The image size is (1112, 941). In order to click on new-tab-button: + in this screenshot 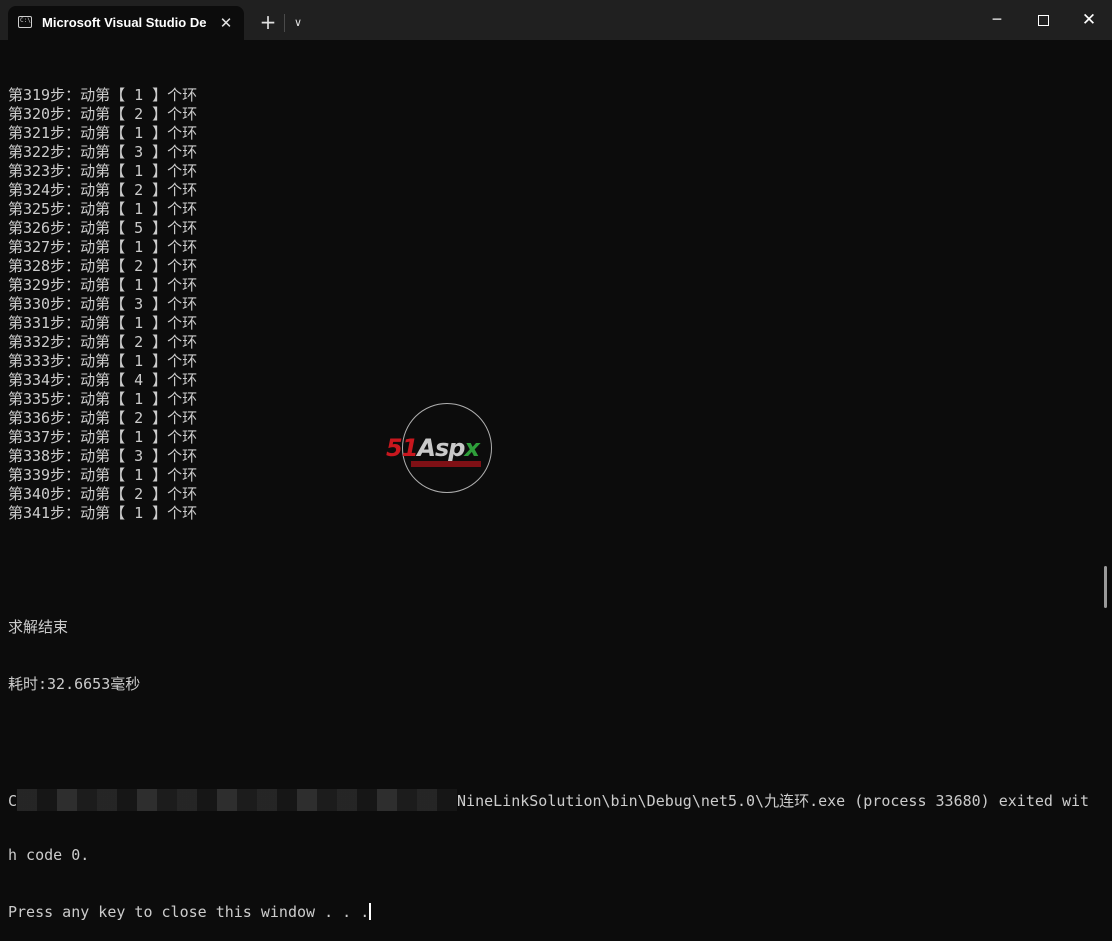, I will do `click(268, 22)`.